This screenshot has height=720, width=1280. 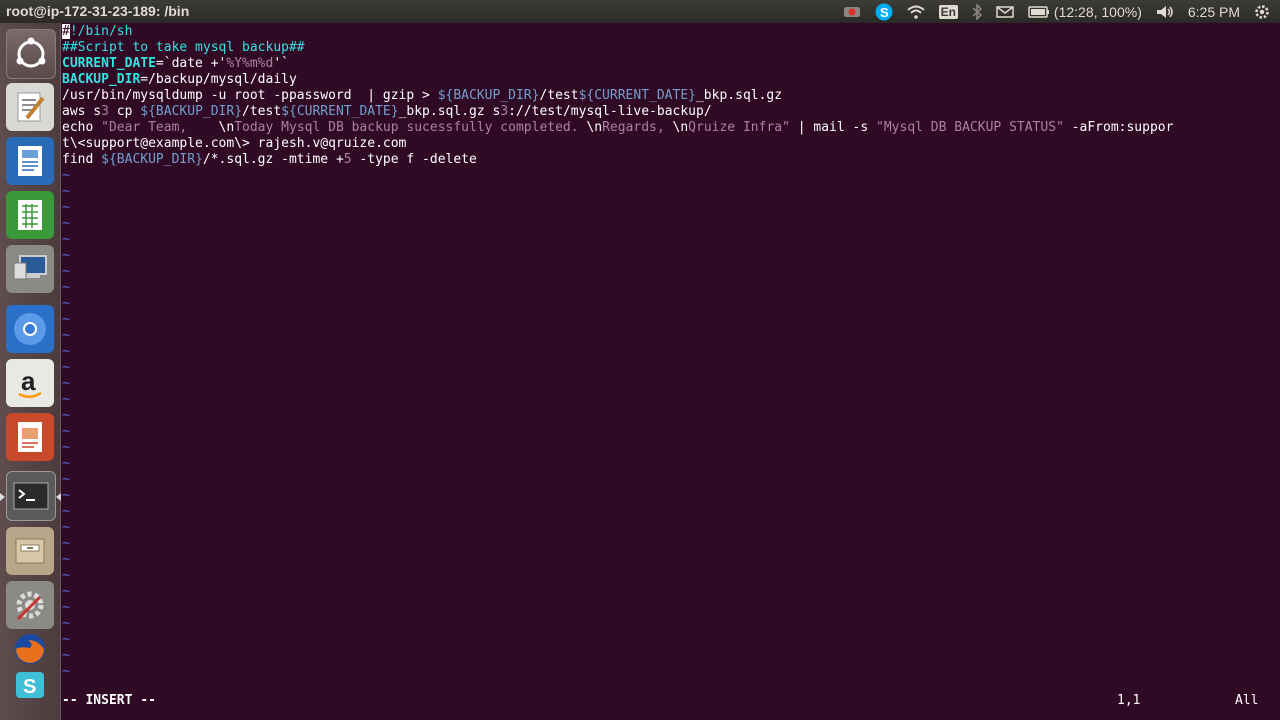 What do you see at coordinates (175, 64) in the screenshot?
I see `editor-line-3: CURRENT_DATE=`date +'%Y%m%d'`` at bounding box center [175, 64].